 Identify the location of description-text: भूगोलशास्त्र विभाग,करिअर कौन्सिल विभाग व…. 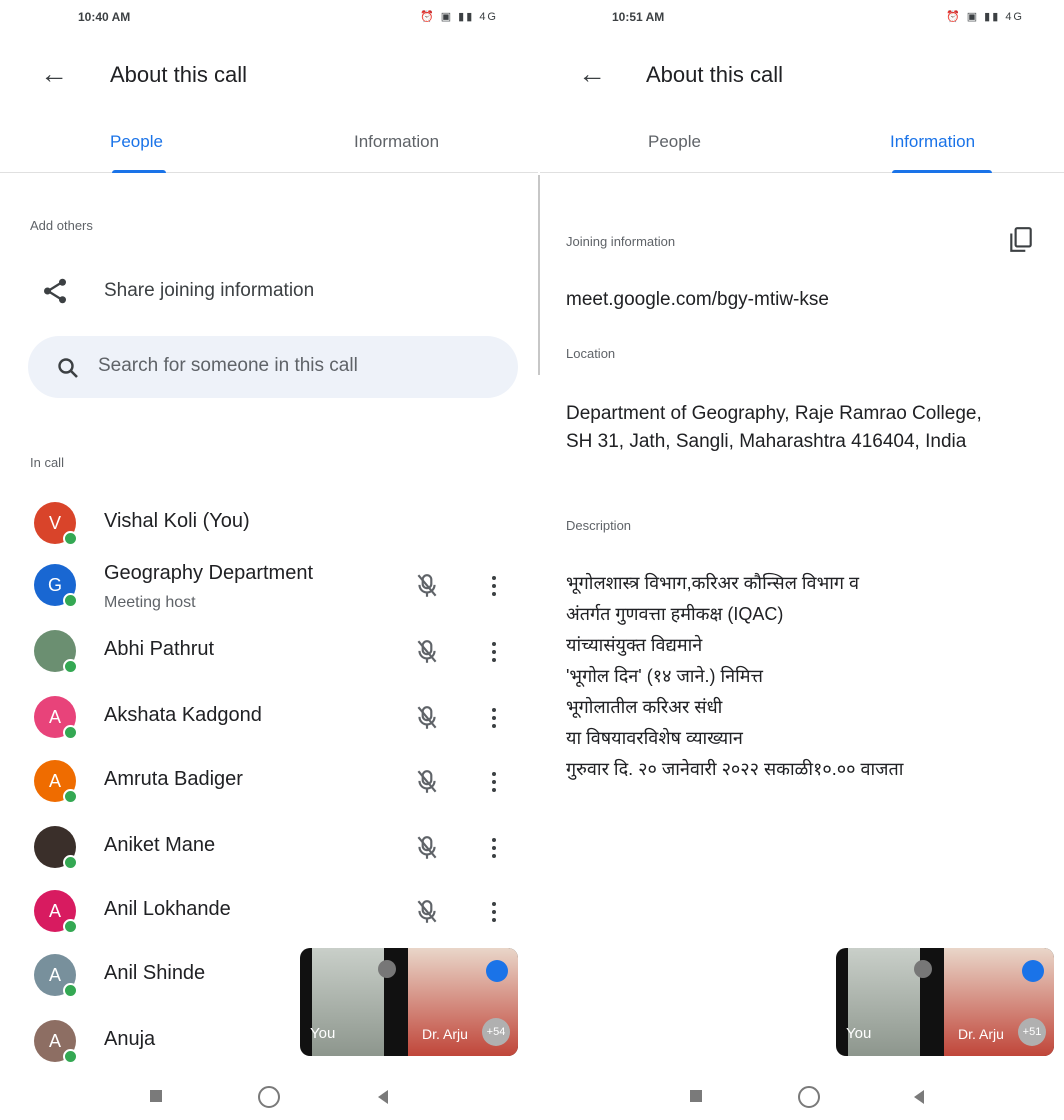
(735, 676).